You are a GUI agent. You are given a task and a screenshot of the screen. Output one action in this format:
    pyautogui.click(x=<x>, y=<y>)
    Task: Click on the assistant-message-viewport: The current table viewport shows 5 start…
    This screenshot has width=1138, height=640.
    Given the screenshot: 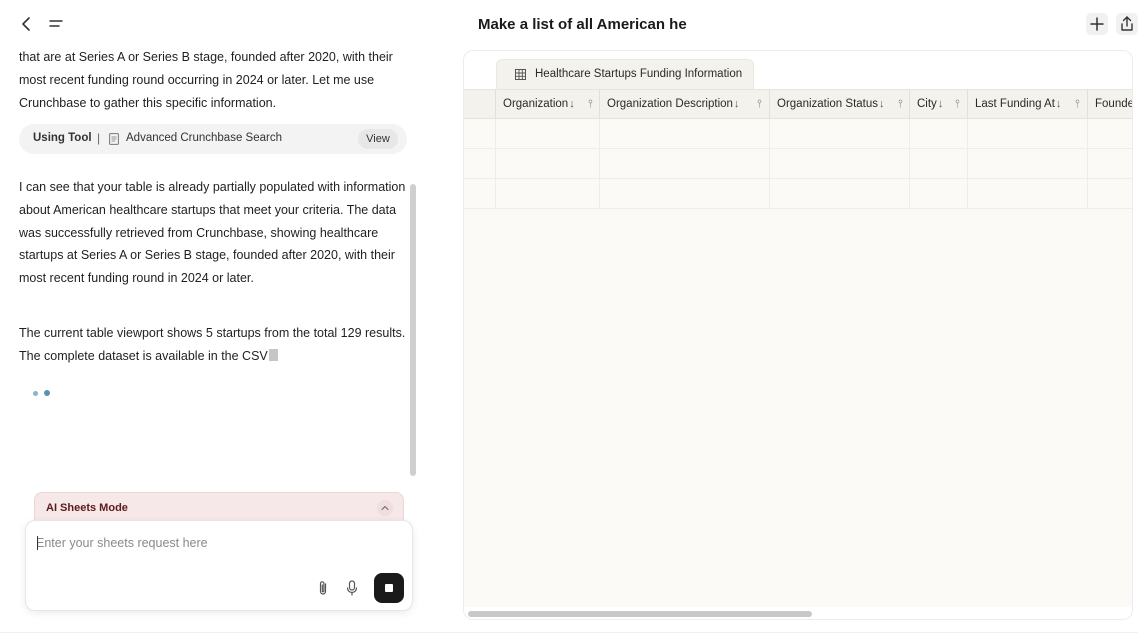 What is the action you would take?
    pyautogui.click(x=215, y=345)
    